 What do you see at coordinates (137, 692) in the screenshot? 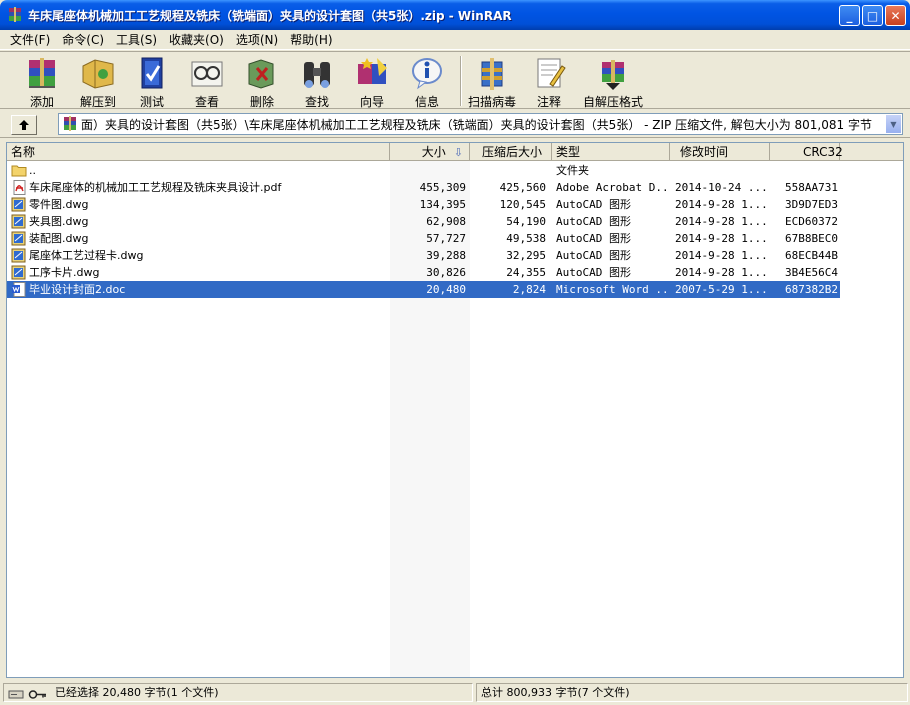
I see `status-selection-text: 已经选择 20,480 字节(1 个文件)` at bounding box center [137, 692].